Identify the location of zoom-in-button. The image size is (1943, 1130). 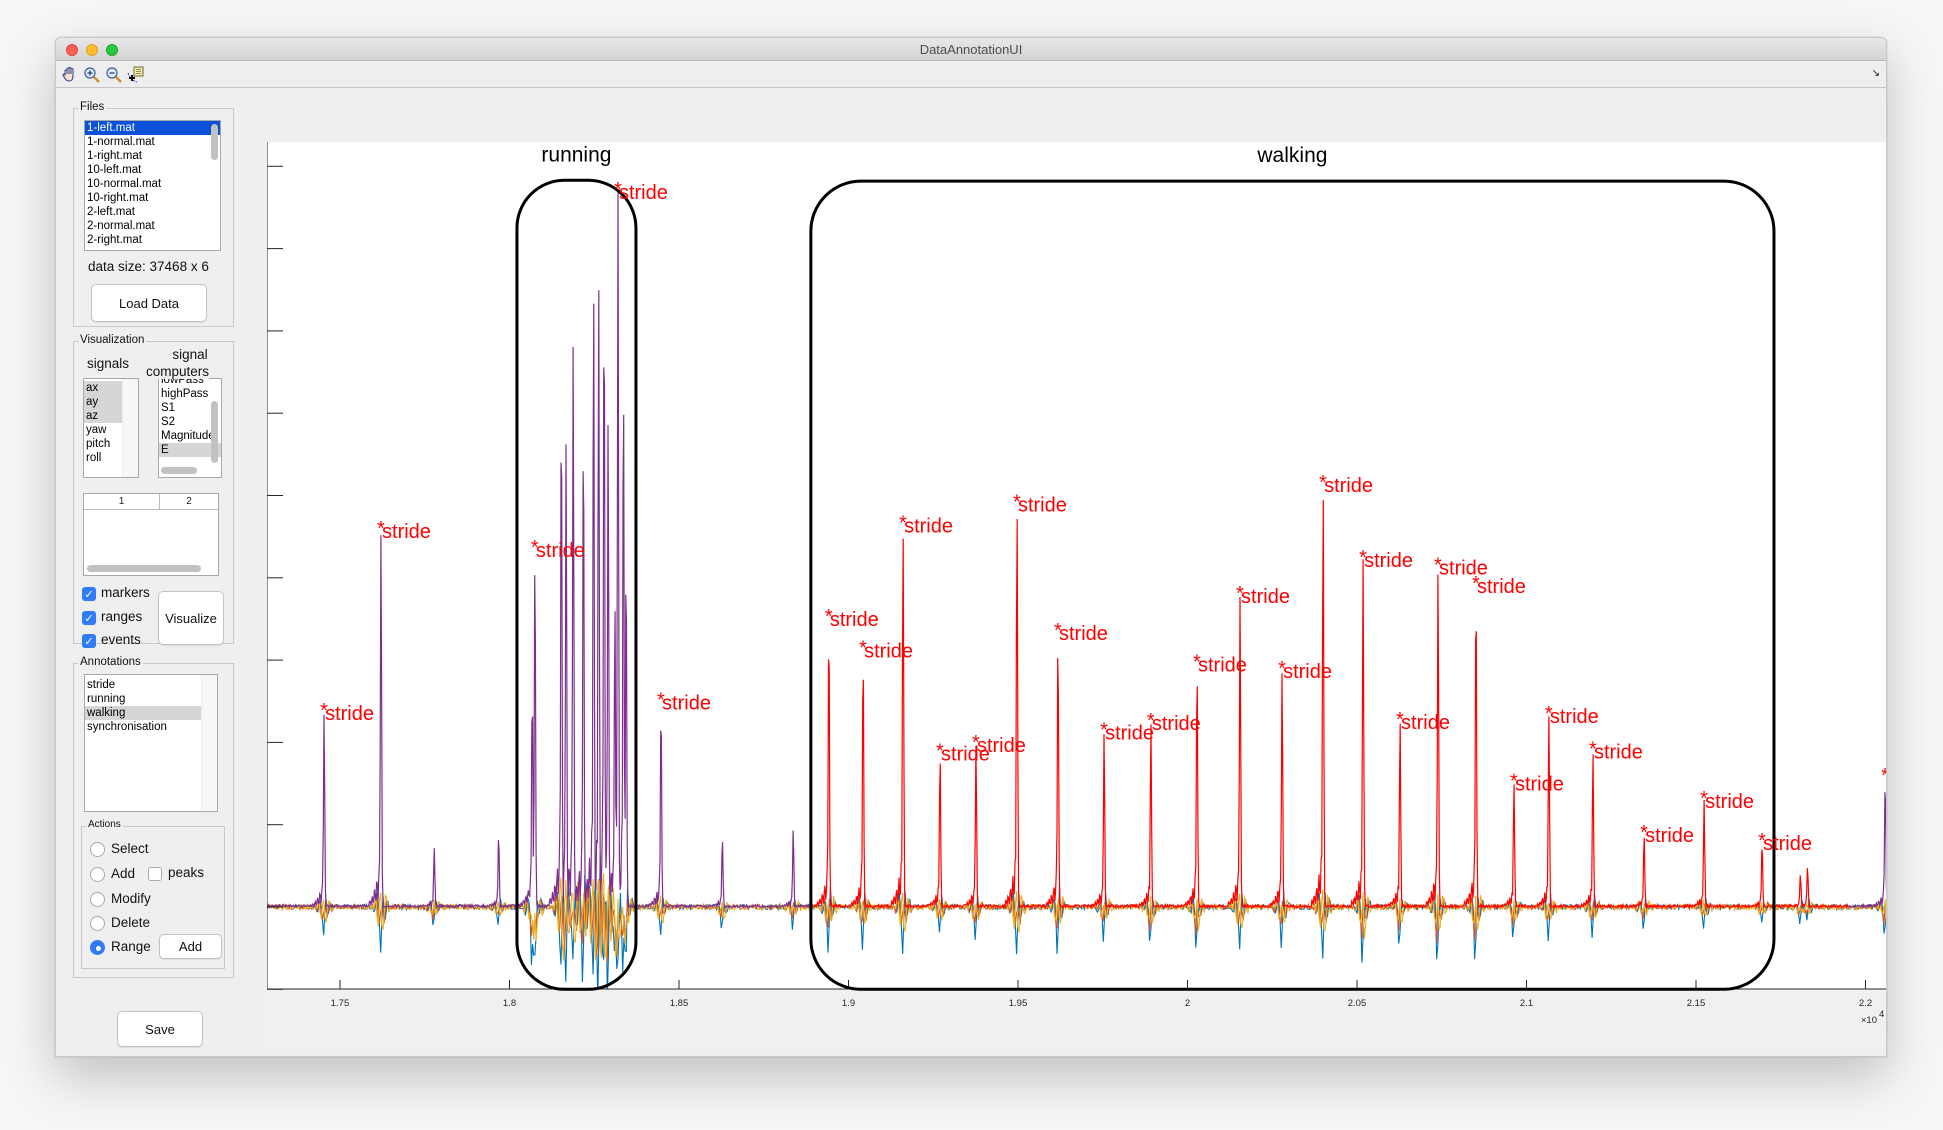
(92, 75).